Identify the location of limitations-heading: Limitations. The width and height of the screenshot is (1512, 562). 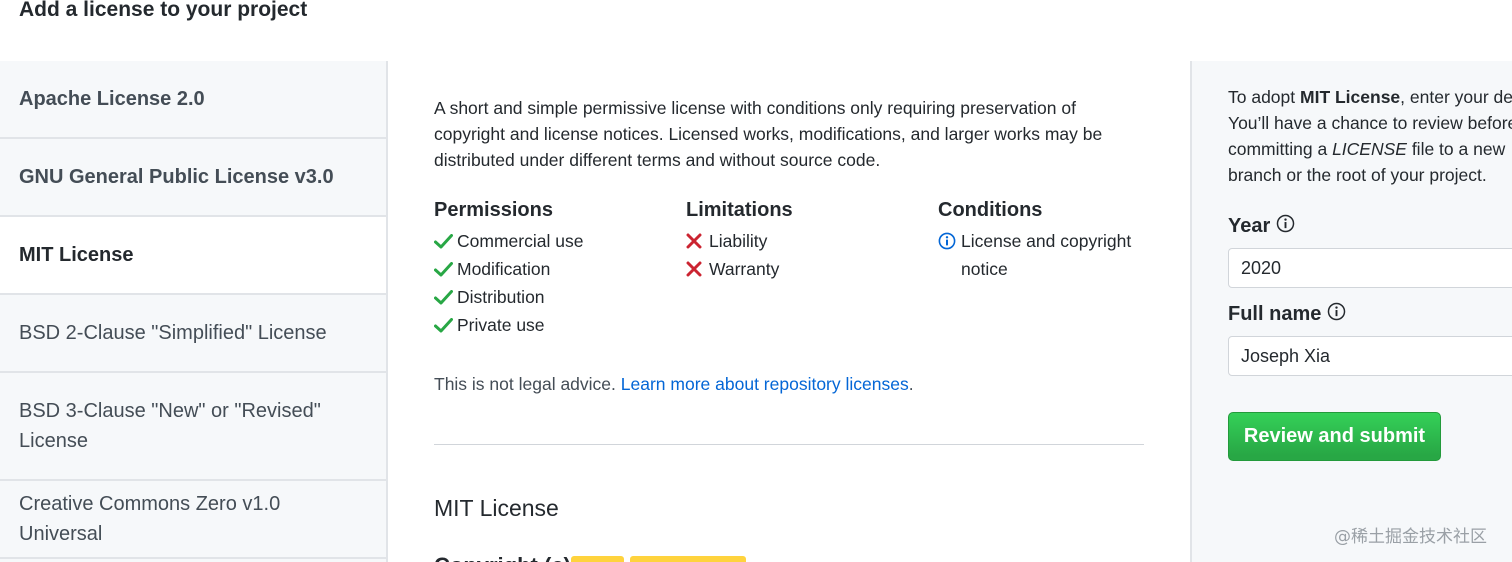
(739, 210).